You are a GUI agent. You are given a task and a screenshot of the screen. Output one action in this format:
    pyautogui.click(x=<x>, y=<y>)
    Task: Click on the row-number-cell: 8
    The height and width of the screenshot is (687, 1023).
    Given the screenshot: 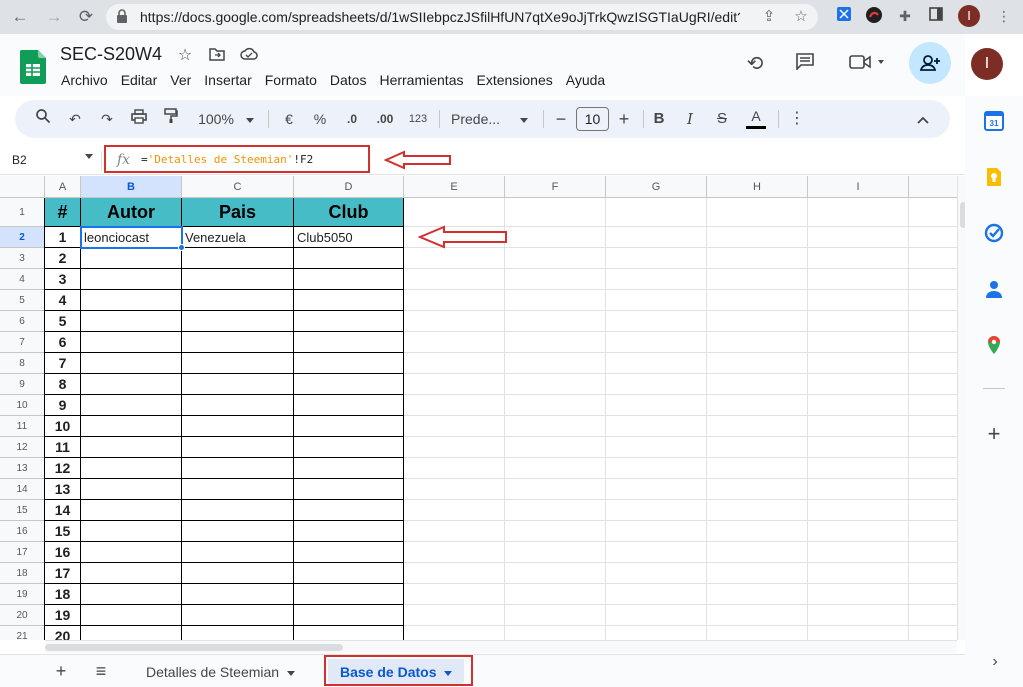 What is the action you would take?
    pyautogui.click(x=63, y=384)
    